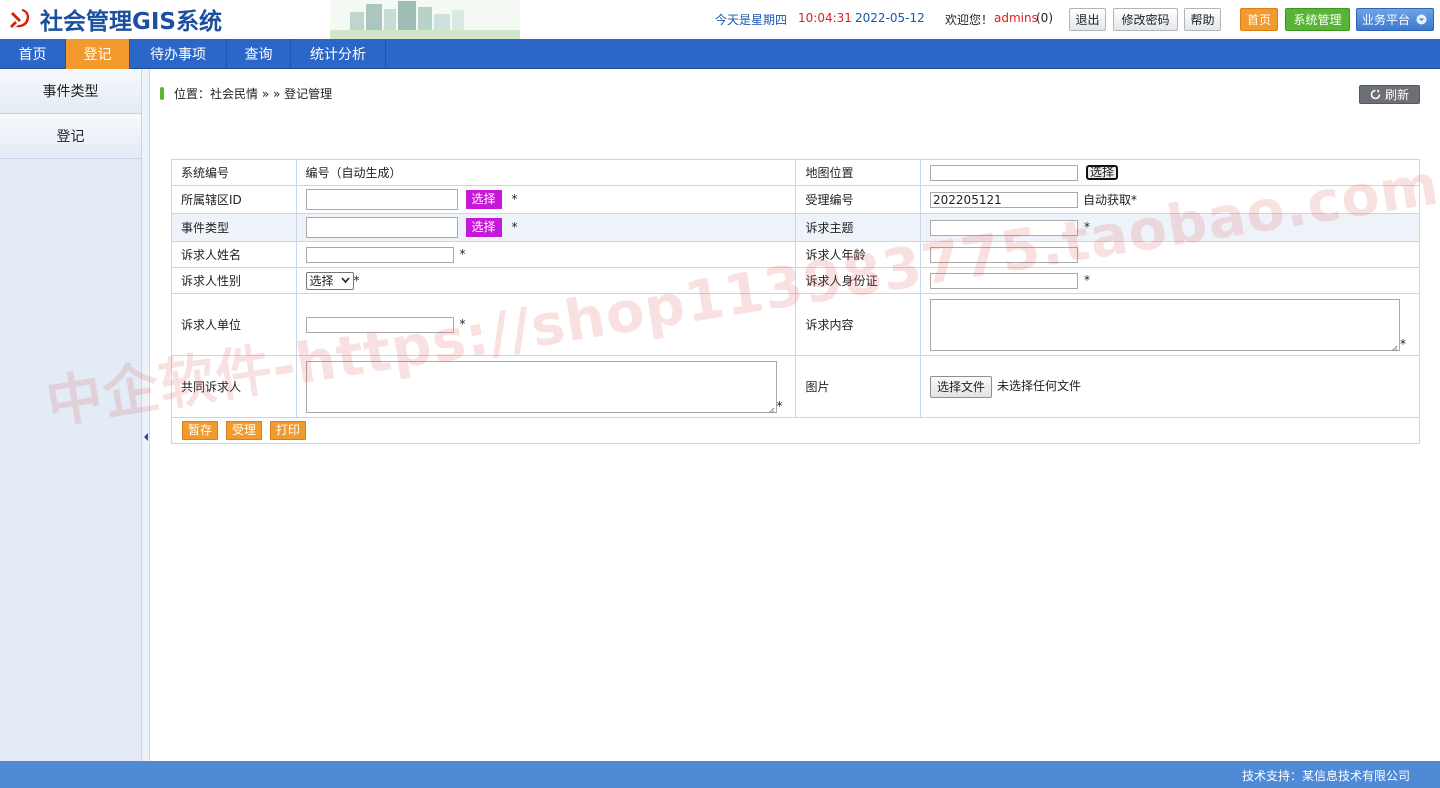  Describe the element at coordinates (720, 774) in the screenshot. I see `footer: 技术支持：某信息技术有限公司` at that location.